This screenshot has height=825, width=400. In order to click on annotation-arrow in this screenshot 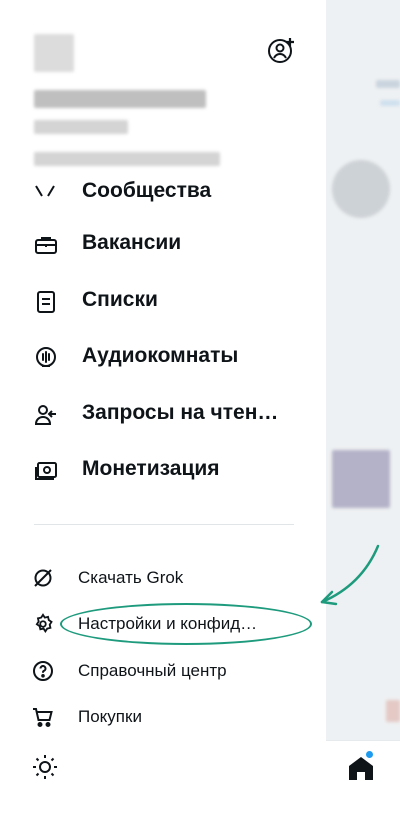, I will do `click(350, 575)`.